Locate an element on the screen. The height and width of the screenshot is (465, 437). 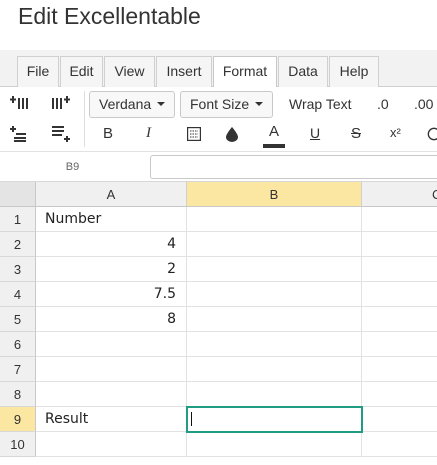
row-header-5: 5 is located at coordinates (18, 319).